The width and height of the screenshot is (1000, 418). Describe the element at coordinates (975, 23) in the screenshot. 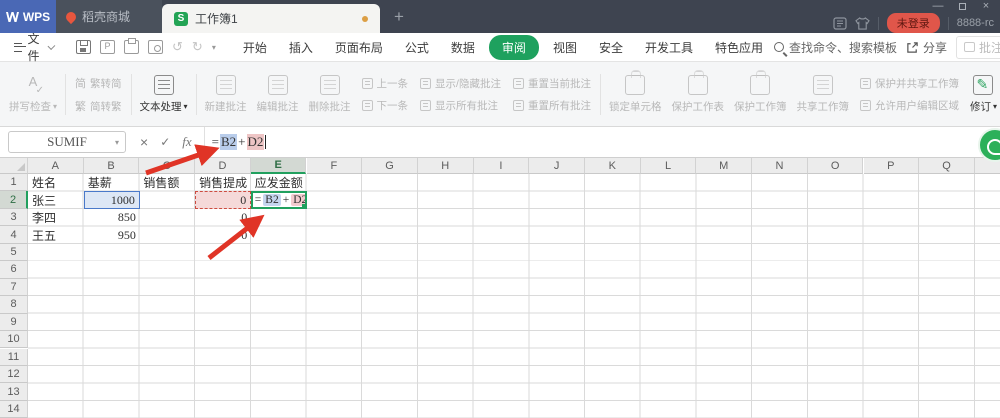

I see `account-id: 8888-rc` at that location.